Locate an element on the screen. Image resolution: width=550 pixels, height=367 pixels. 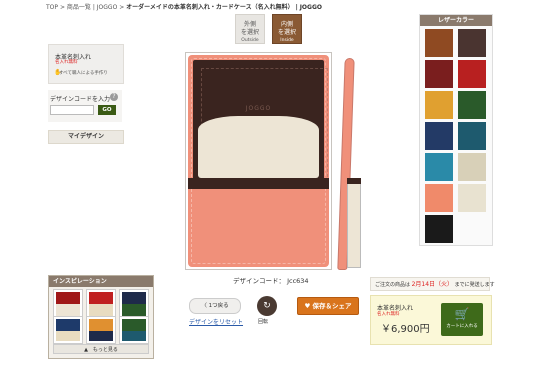
reset-design-link: デザインをリセット is located at coordinates (216, 321).